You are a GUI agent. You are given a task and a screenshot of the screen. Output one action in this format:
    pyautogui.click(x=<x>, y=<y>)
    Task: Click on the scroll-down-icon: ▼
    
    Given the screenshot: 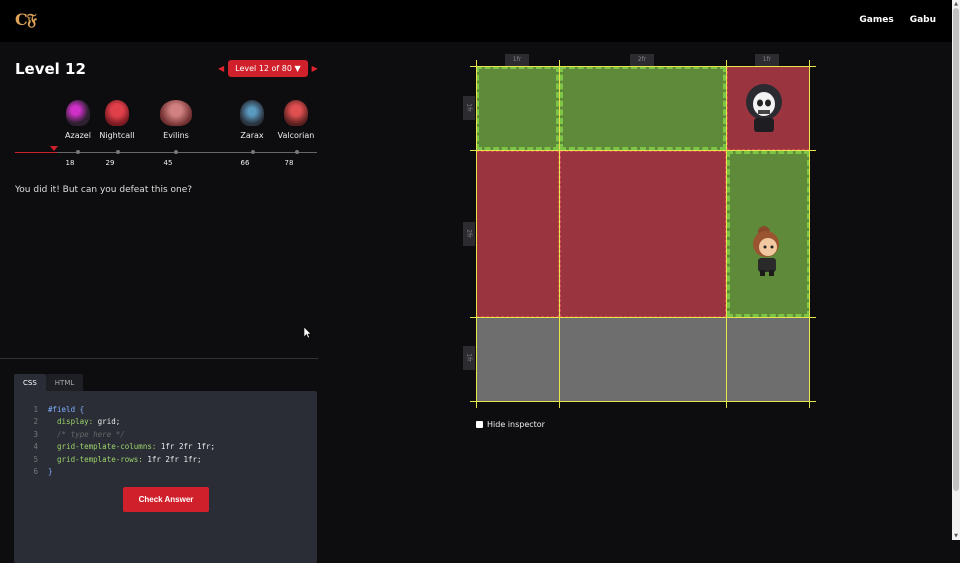 What is the action you would take?
    pyautogui.click(x=956, y=536)
    